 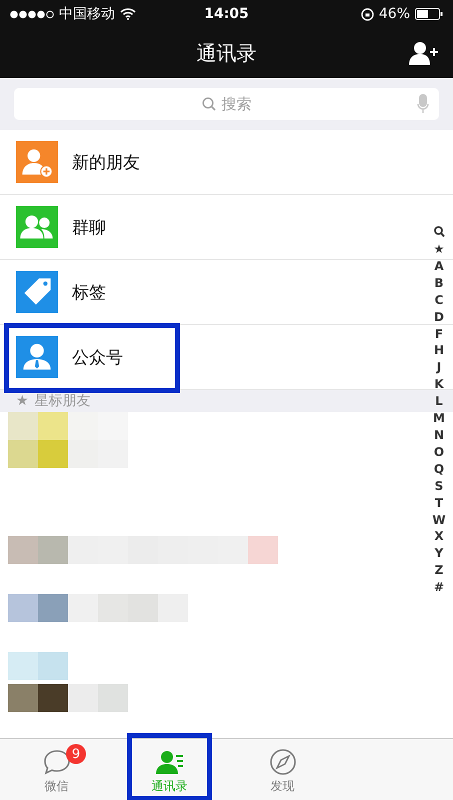 I want to click on index-letter: N, so click(x=439, y=435).